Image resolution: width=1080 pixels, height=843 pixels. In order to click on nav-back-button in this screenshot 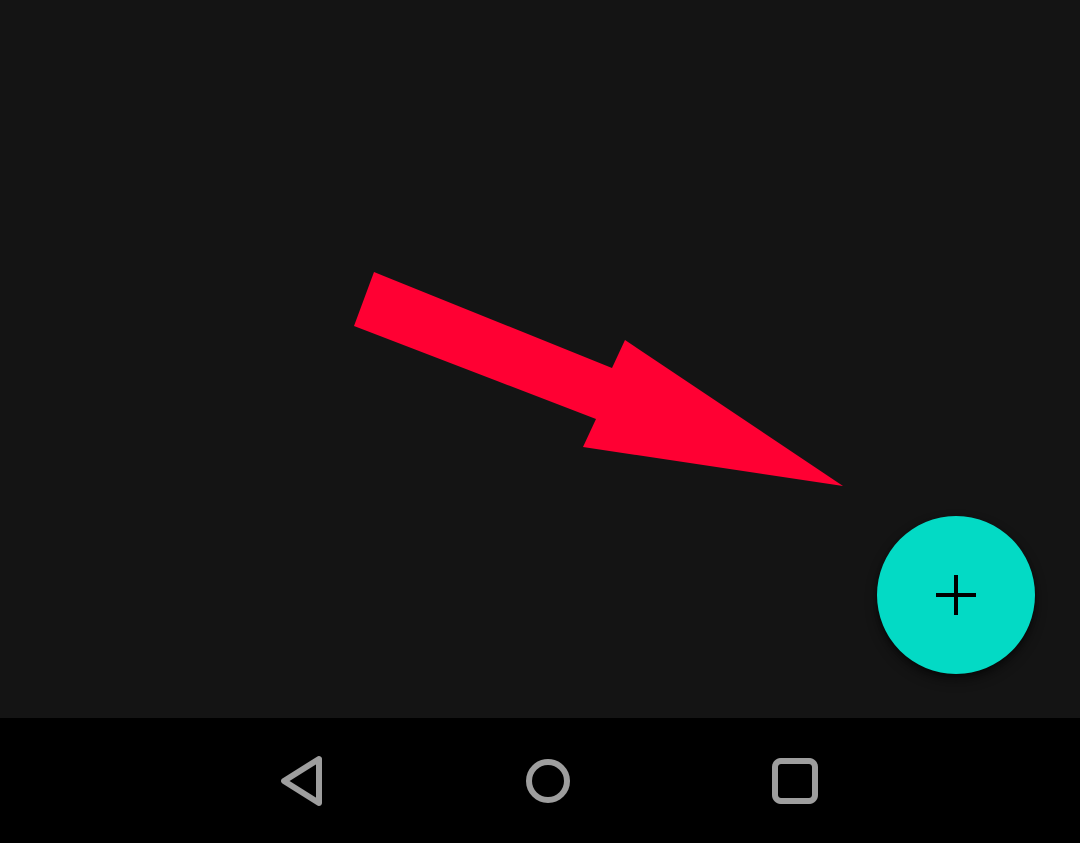, I will do `click(302, 780)`.